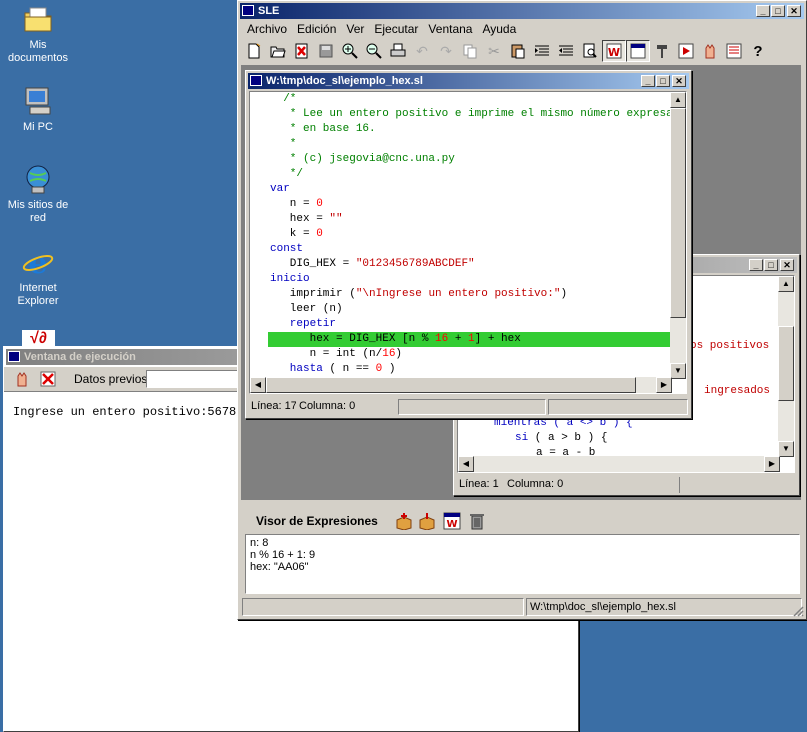 The image size is (807, 732). I want to click on cut-icon: ✂, so click(494, 51).